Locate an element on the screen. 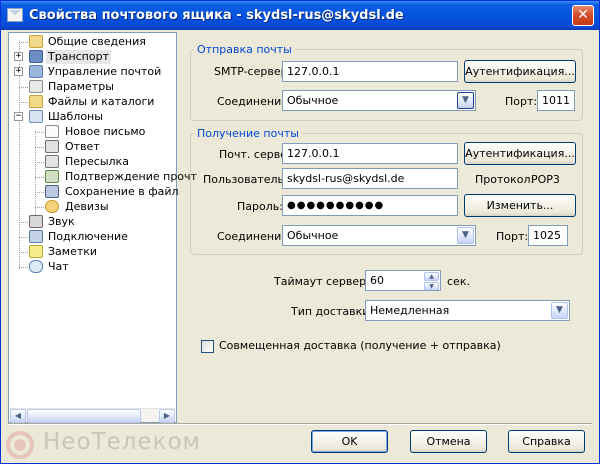 The height and width of the screenshot is (465, 600). protocol-value: POP3 is located at coordinates (545, 179).